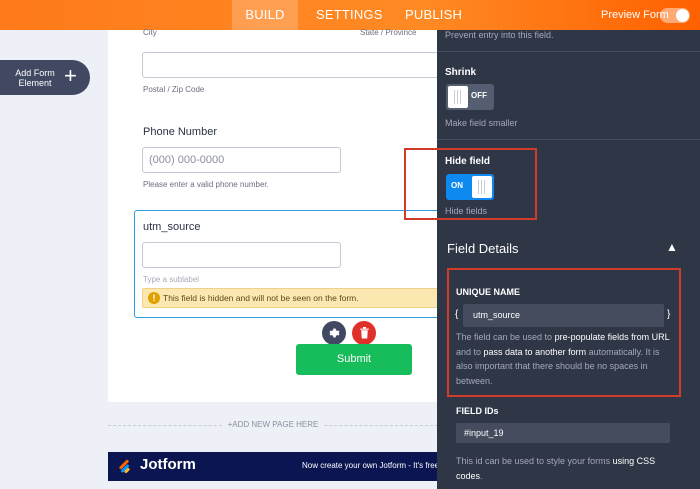  Describe the element at coordinates (563, 315) in the screenshot. I see `unique-name-input: utm_source` at that location.